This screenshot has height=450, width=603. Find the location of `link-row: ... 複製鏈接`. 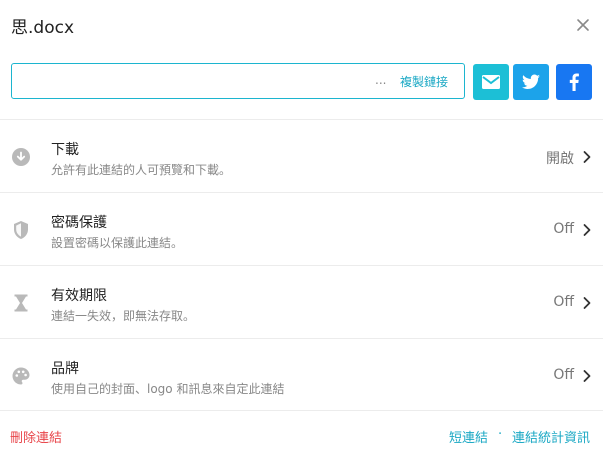

link-row: ... 複製鏈接 is located at coordinates (302, 81).